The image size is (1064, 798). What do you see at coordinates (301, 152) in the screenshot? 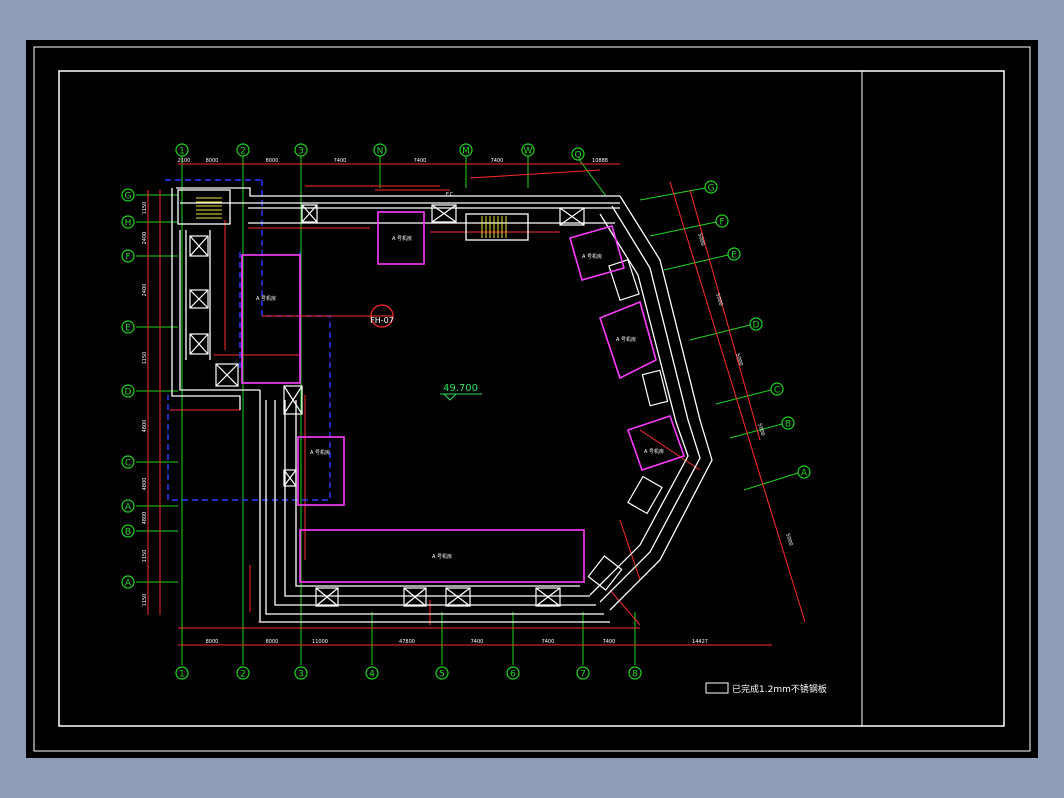
I see `grid-top-2-label: 3` at bounding box center [301, 152].